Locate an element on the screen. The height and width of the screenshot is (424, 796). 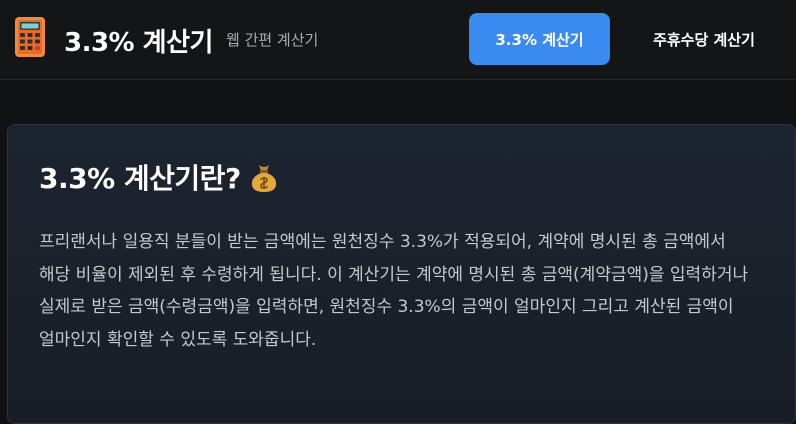
nav-tab-weekly-holiday-pay-calculator: 주휴수당 계산기 is located at coordinates (704, 39).